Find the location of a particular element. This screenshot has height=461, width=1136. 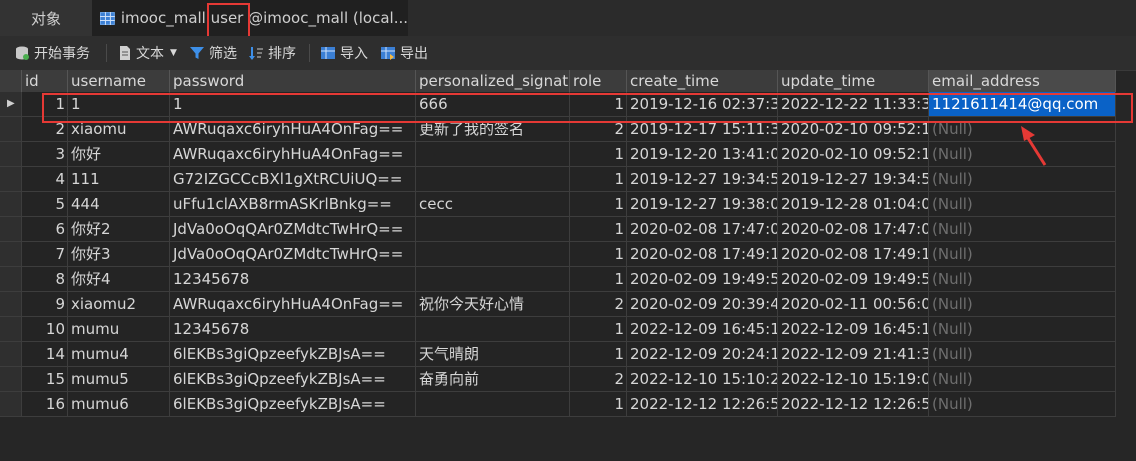

cell-create-time: 2019-12-27 19:34:56 is located at coordinates (702, 179).